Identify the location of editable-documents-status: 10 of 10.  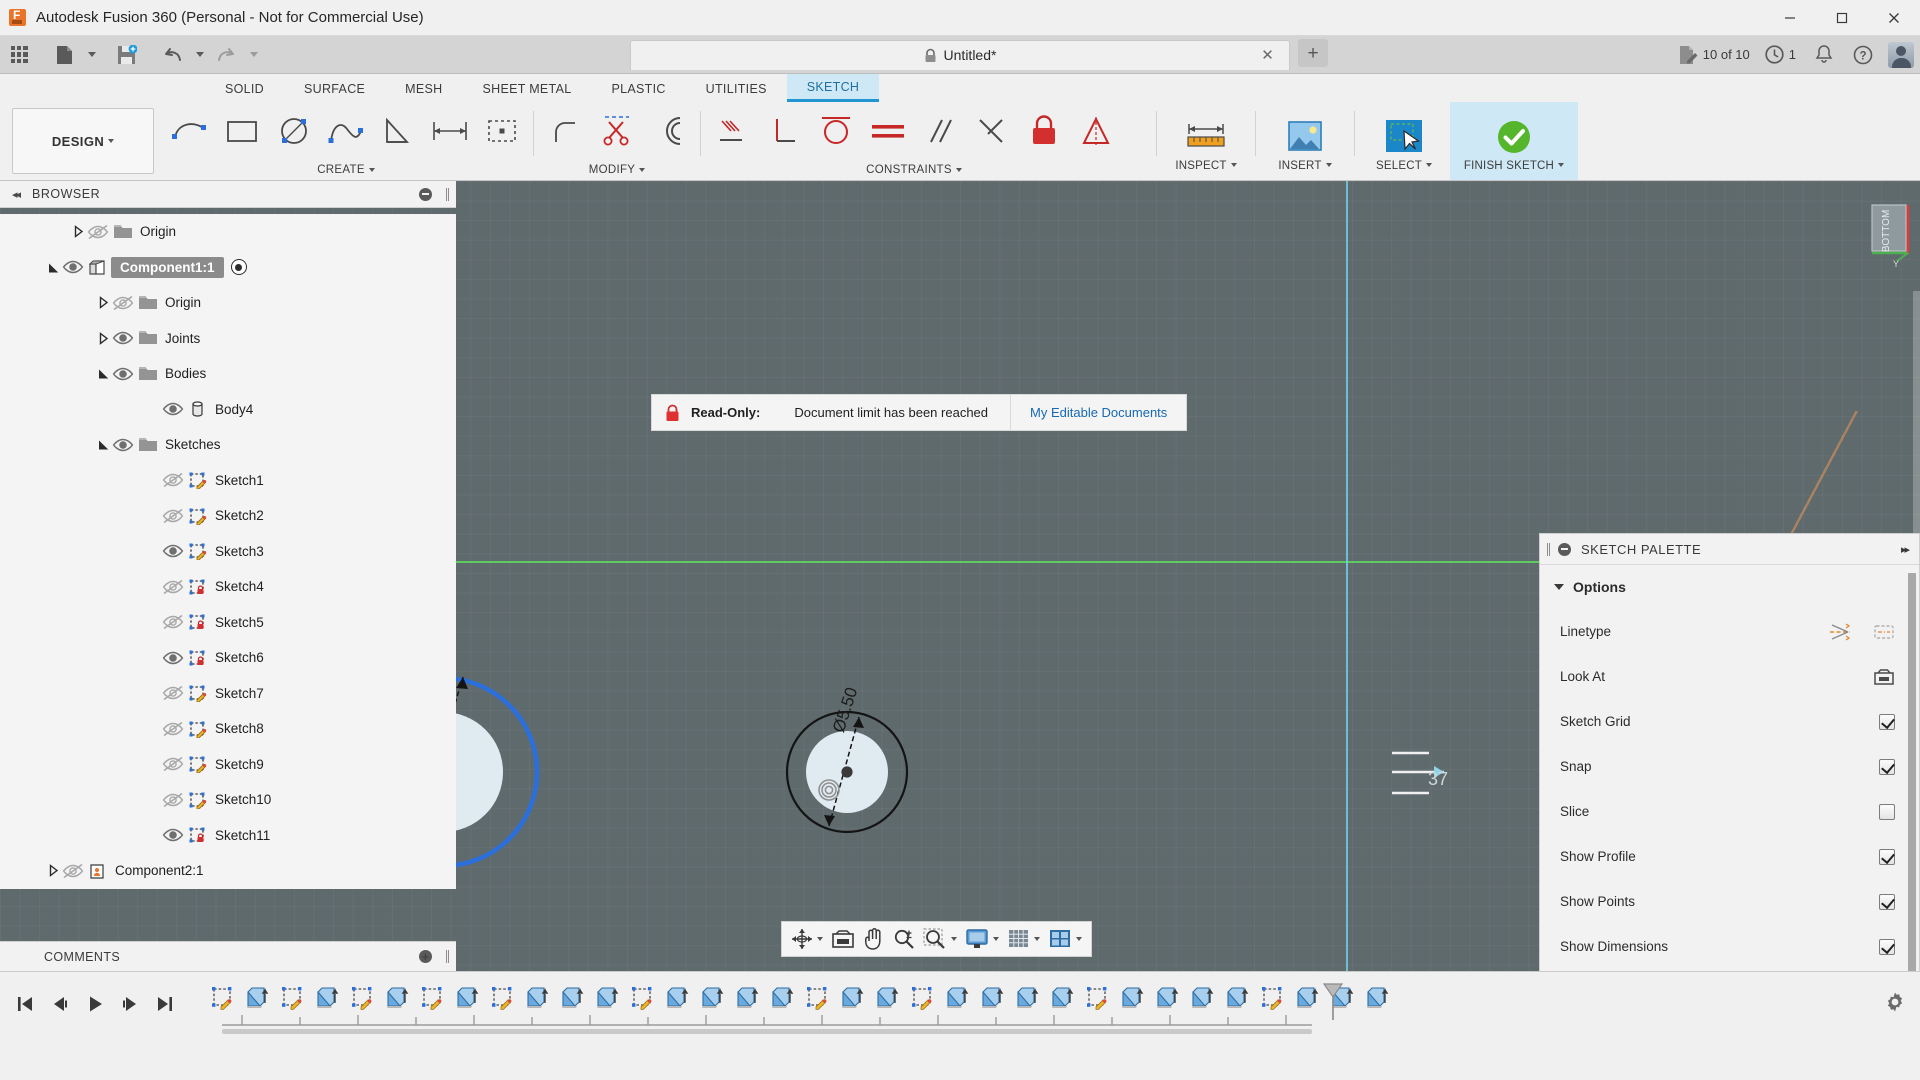
(1714, 55).